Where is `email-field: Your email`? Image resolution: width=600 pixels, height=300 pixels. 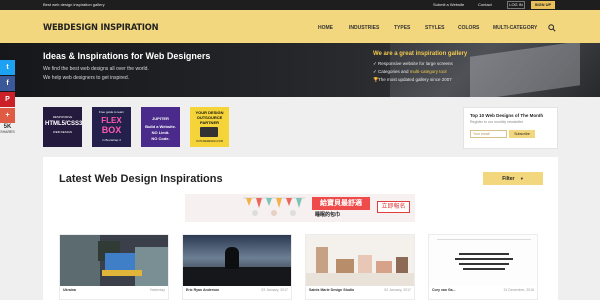
email-field: Your email is located at coordinates (488, 134).